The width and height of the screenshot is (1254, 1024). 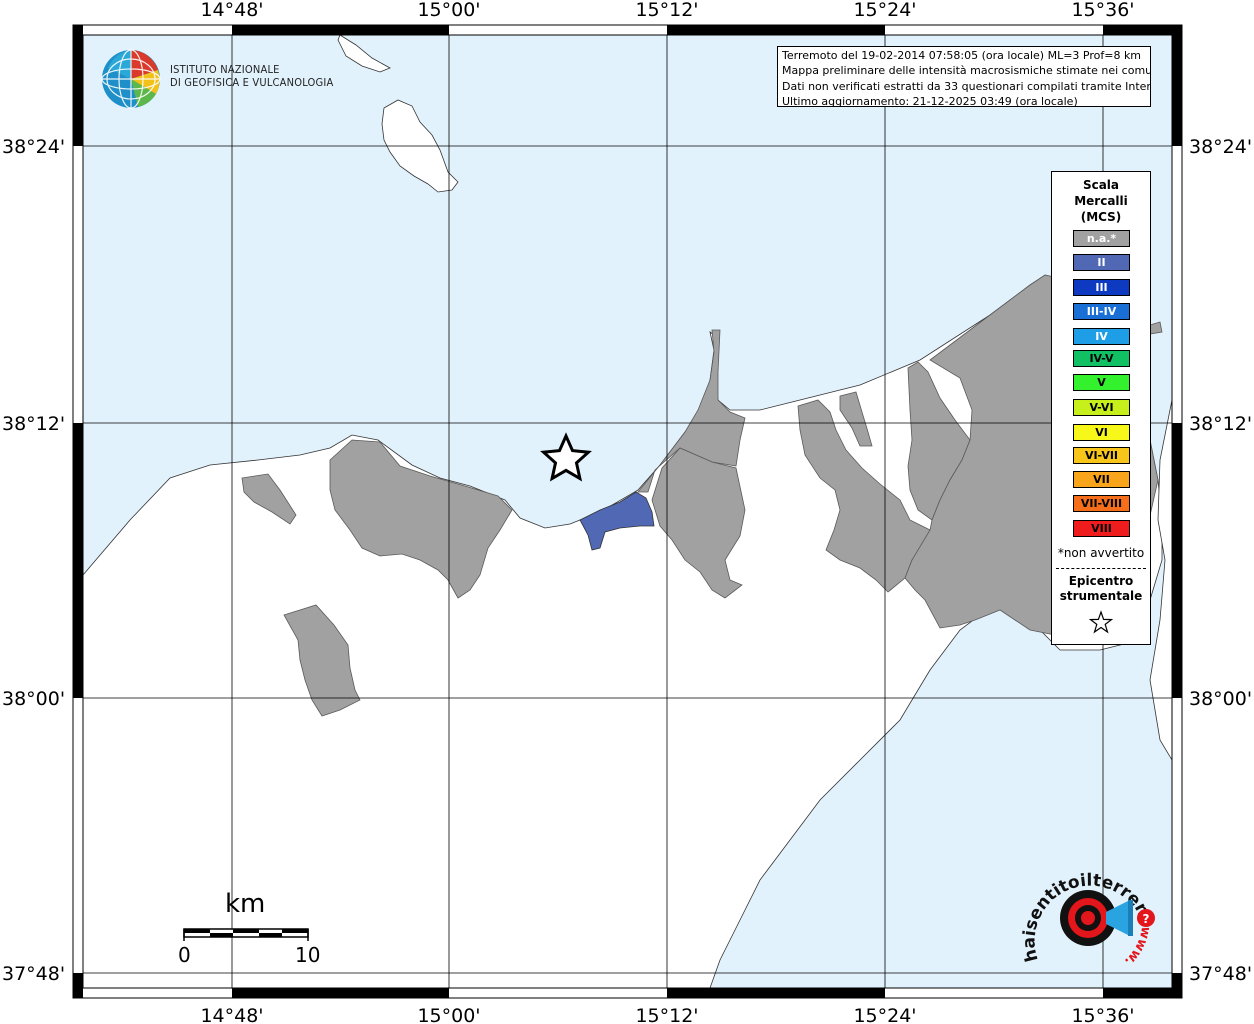 I want to click on legend-separator, so click(x=1101, y=568).